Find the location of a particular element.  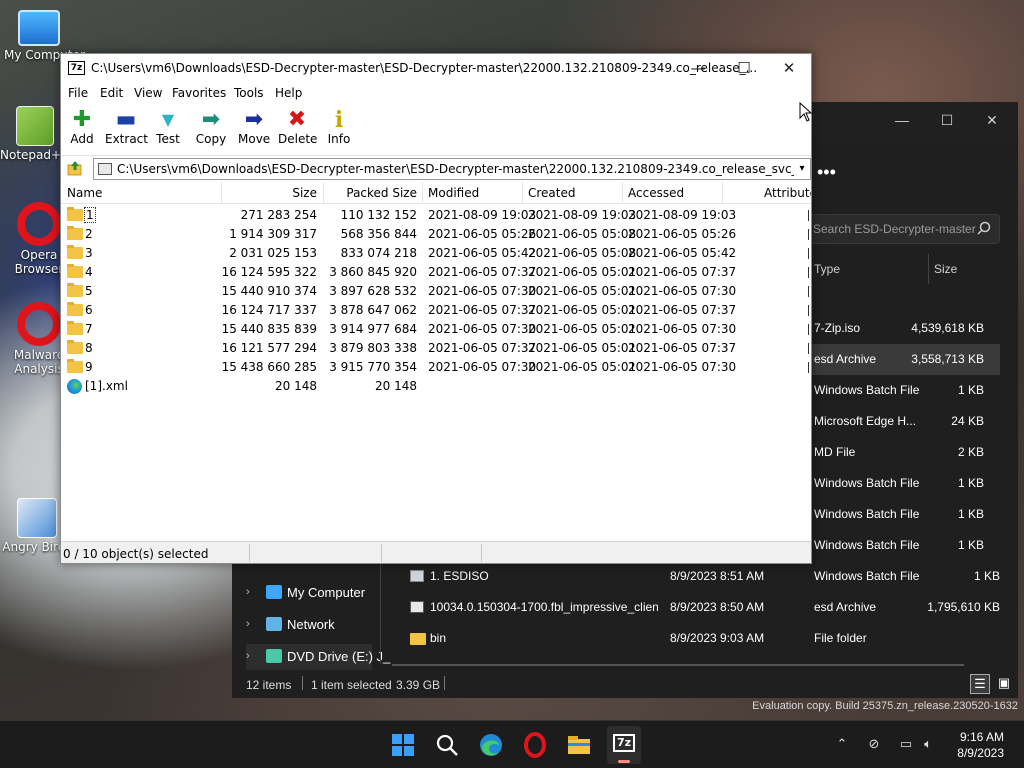

folder-up-icon is located at coordinates (75, 168).